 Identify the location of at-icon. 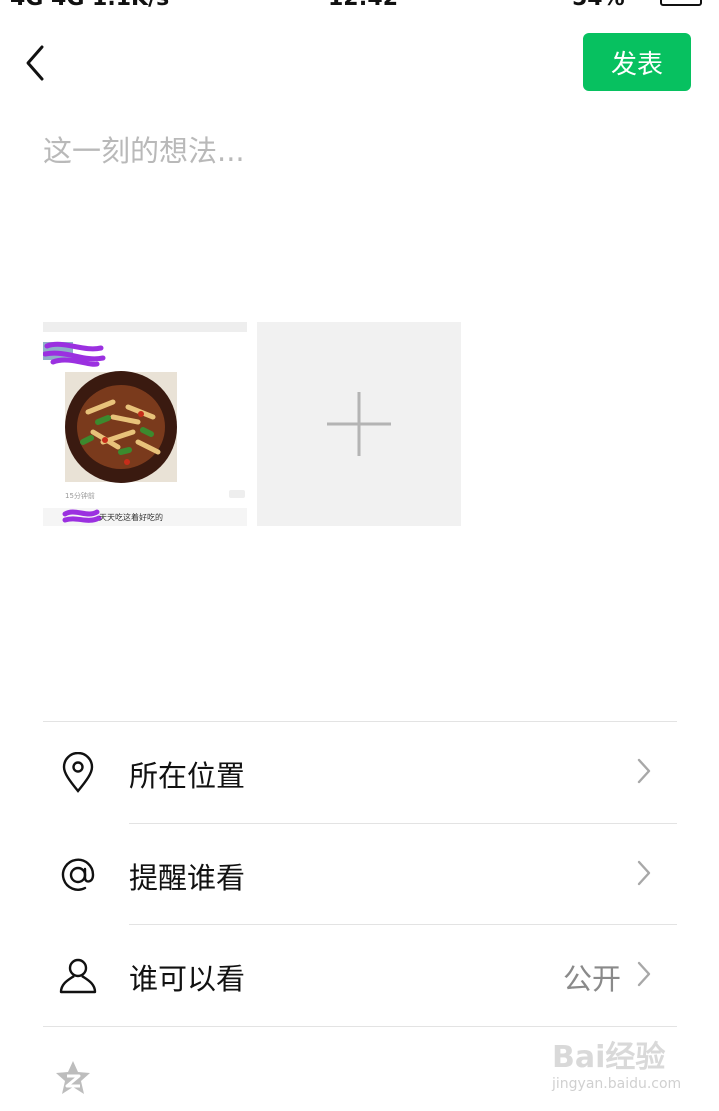
(78, 874).